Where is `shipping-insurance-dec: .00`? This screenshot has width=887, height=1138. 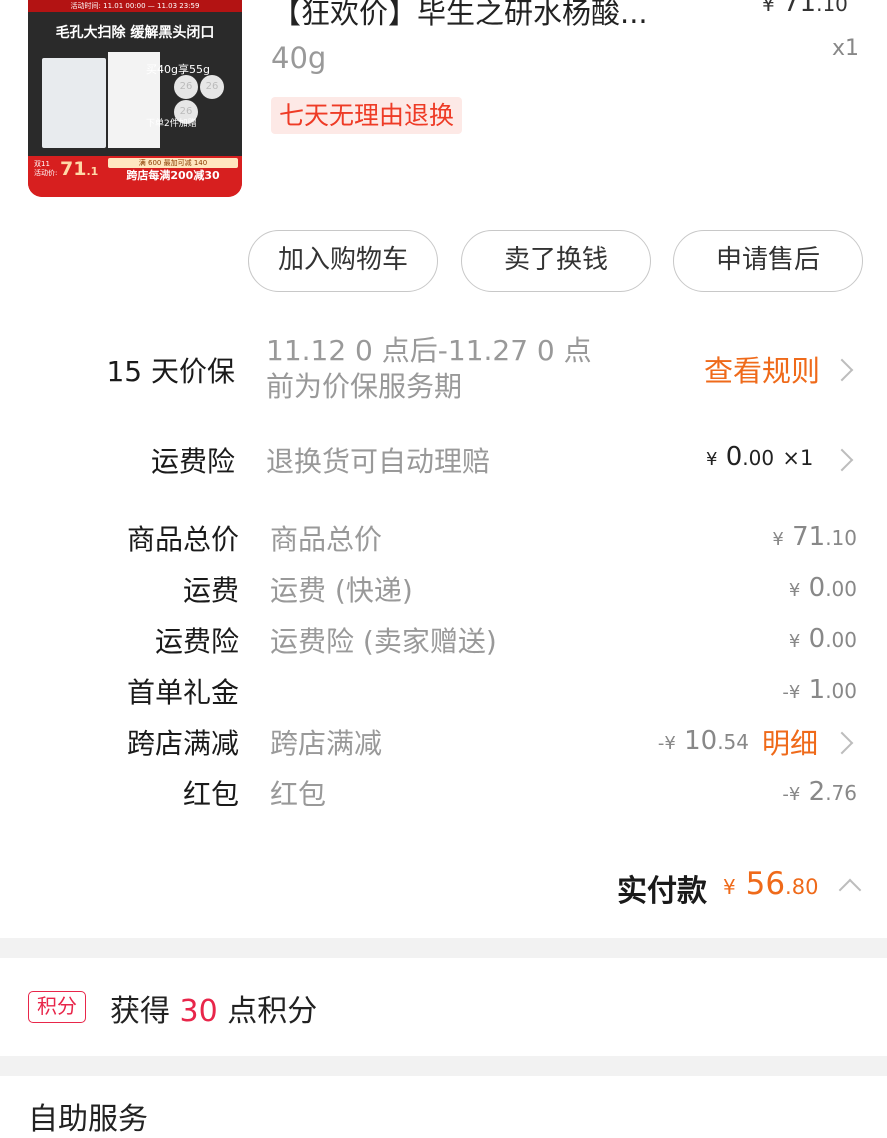
shipping-insurance-dec: .00 is located at coordinates (758, 458).